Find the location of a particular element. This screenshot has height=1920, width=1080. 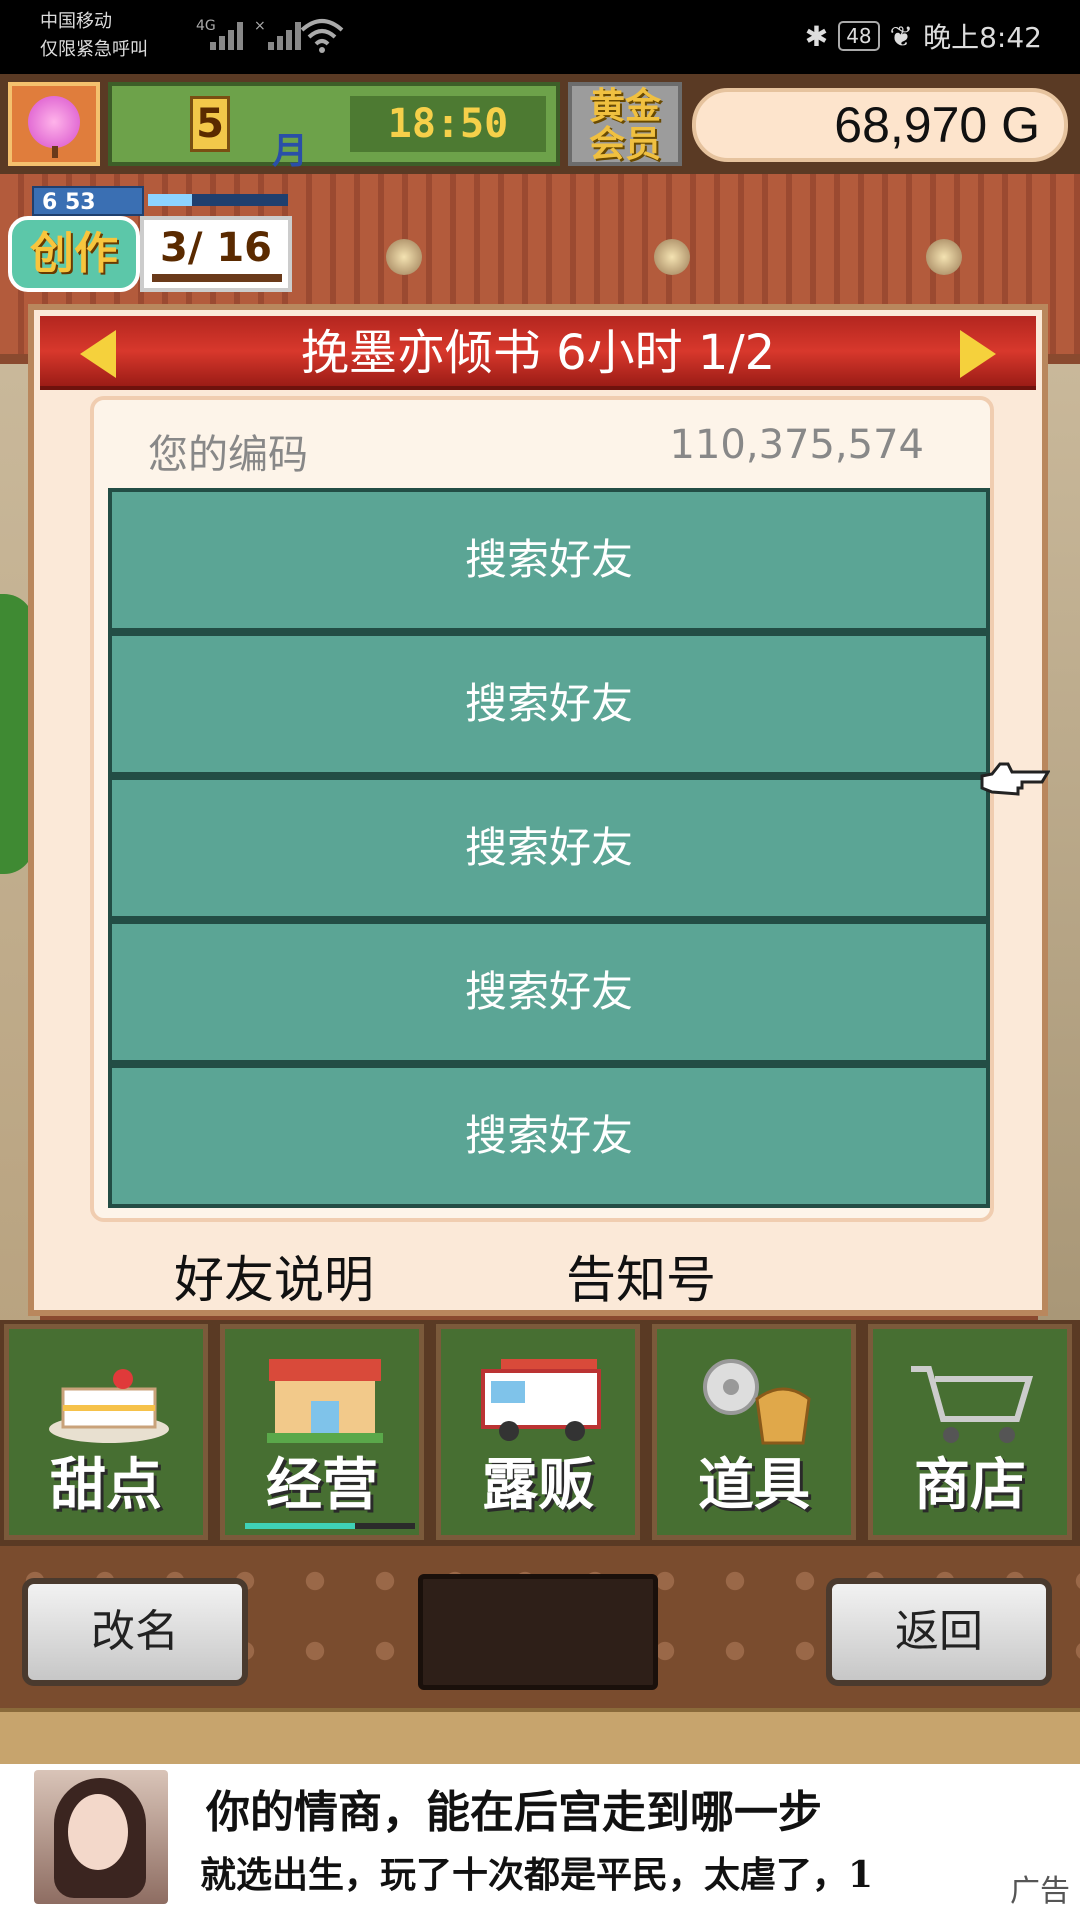

date-display: 5 月 18:50 is located at coordinates (334, 127).